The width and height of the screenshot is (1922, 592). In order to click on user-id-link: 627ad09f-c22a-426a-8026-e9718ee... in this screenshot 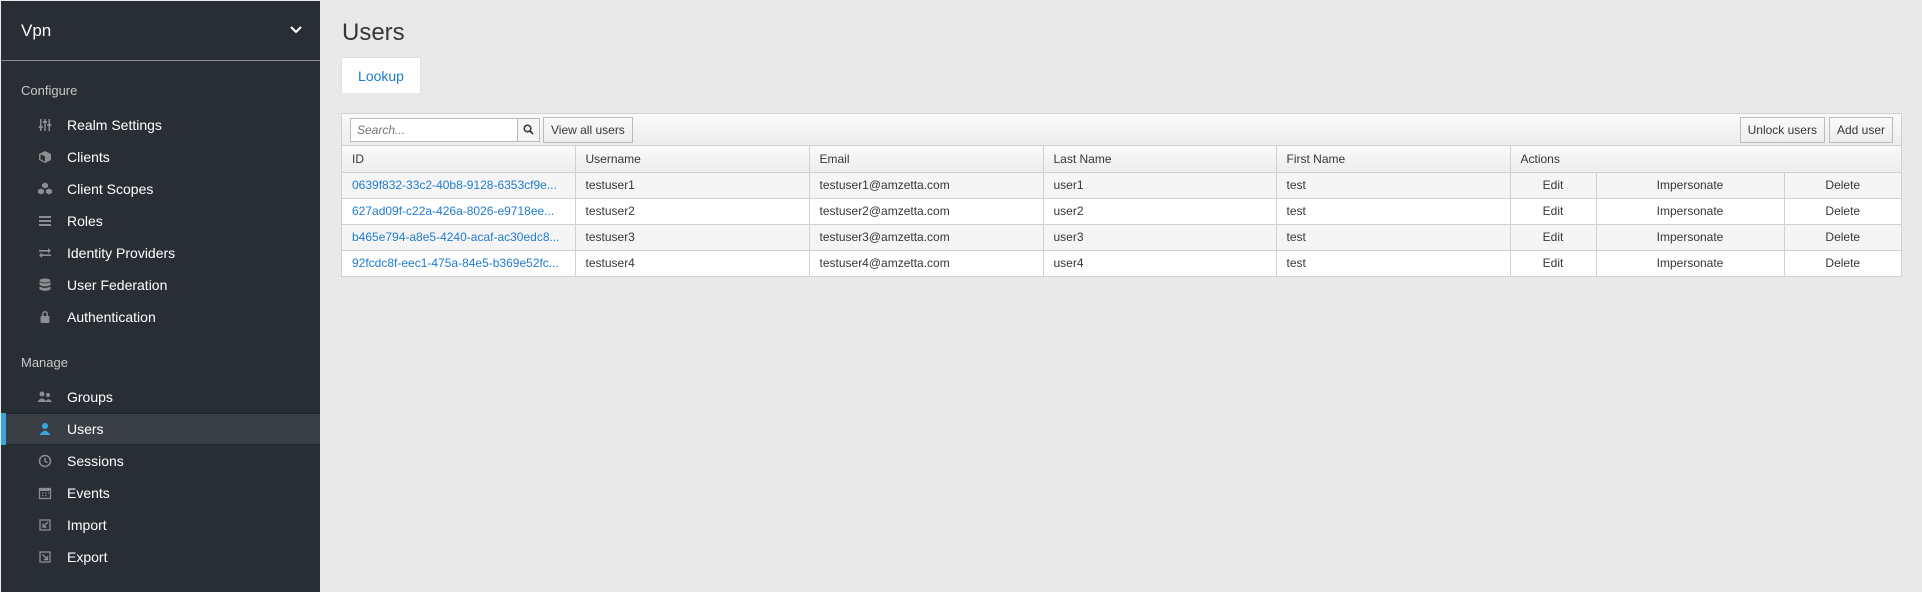, I will do `click(459, 211)`.